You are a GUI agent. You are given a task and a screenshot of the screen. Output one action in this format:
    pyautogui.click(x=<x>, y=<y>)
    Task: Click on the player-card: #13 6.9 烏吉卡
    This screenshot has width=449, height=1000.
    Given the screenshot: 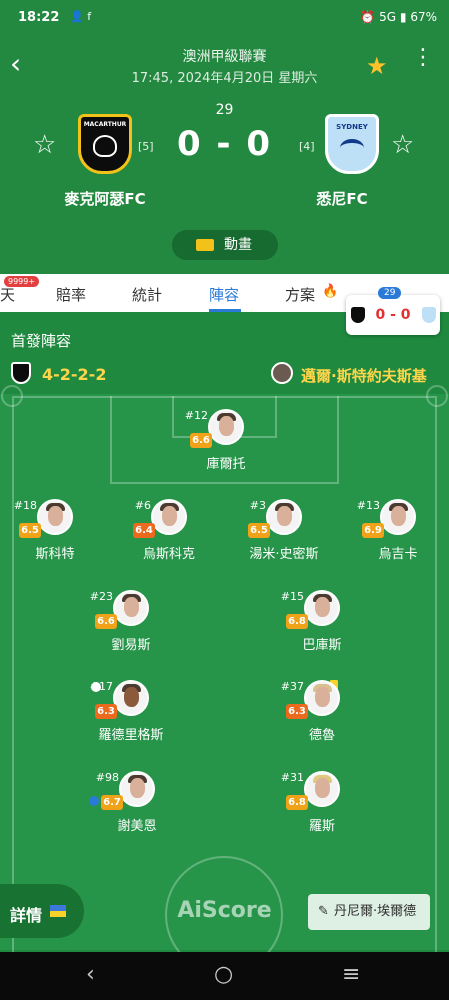 What is the action you would take?
    pyautogui.click(x=393, y=537)
    